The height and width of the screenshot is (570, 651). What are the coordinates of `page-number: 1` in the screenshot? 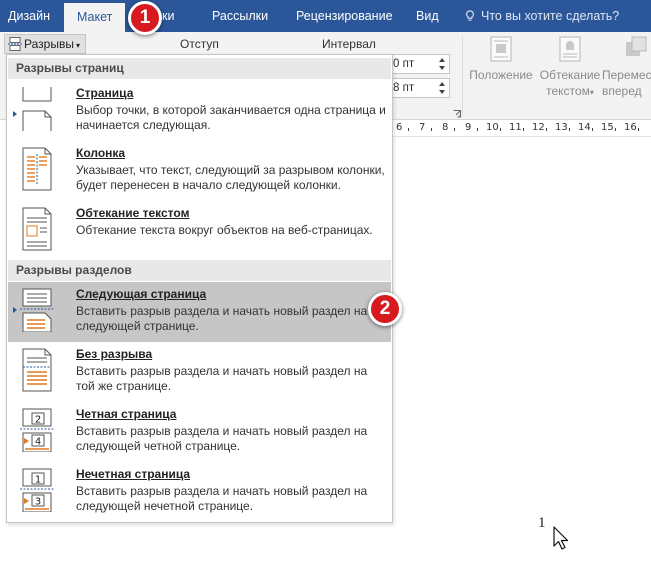 It's located at (542, 523).